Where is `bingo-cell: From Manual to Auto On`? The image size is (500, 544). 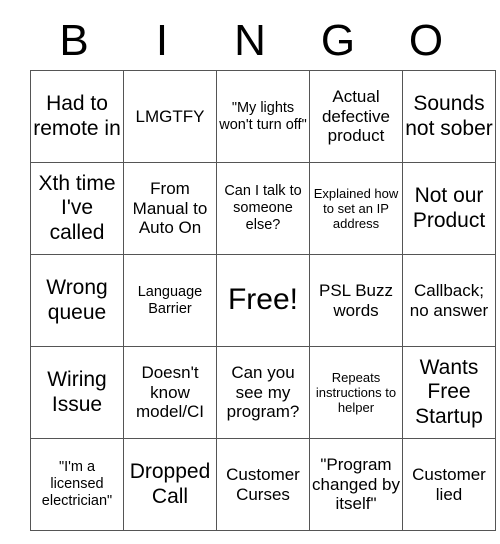 bingo-cell: From Manual to Auto On is located at coordinates (170, 208).